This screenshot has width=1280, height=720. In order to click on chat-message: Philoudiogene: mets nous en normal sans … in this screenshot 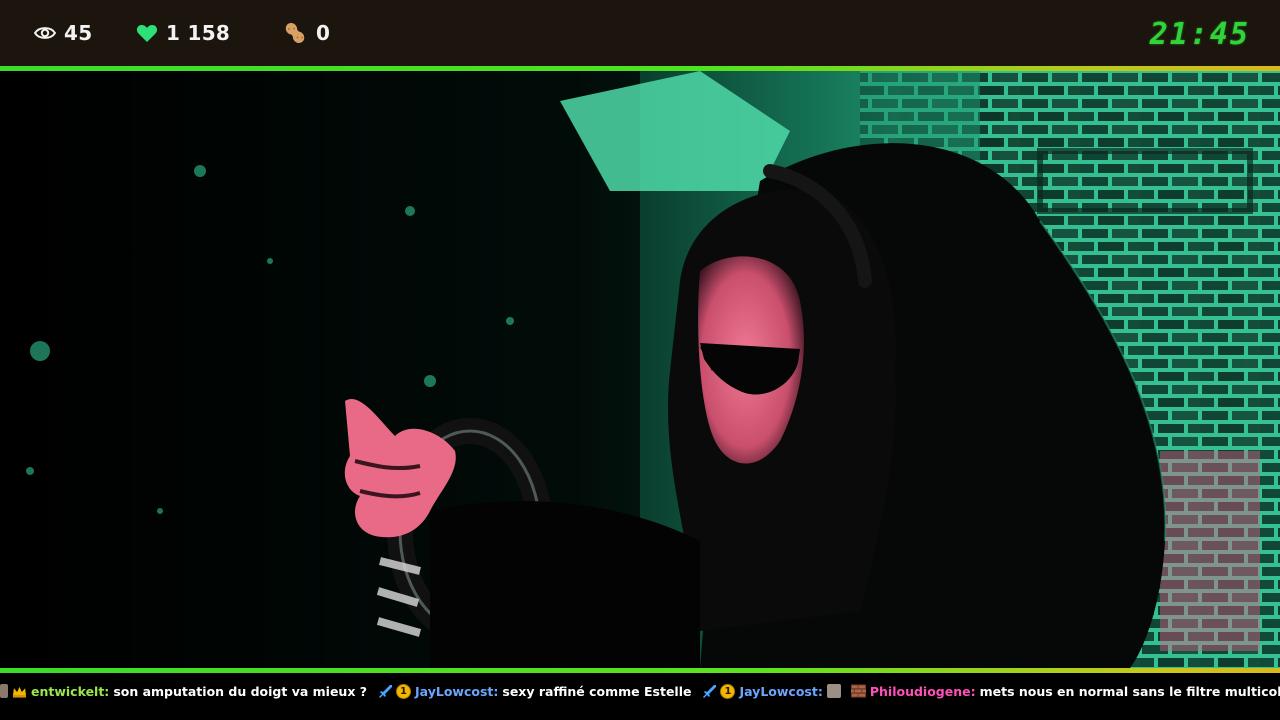, I will do `click(1065, 691)`.